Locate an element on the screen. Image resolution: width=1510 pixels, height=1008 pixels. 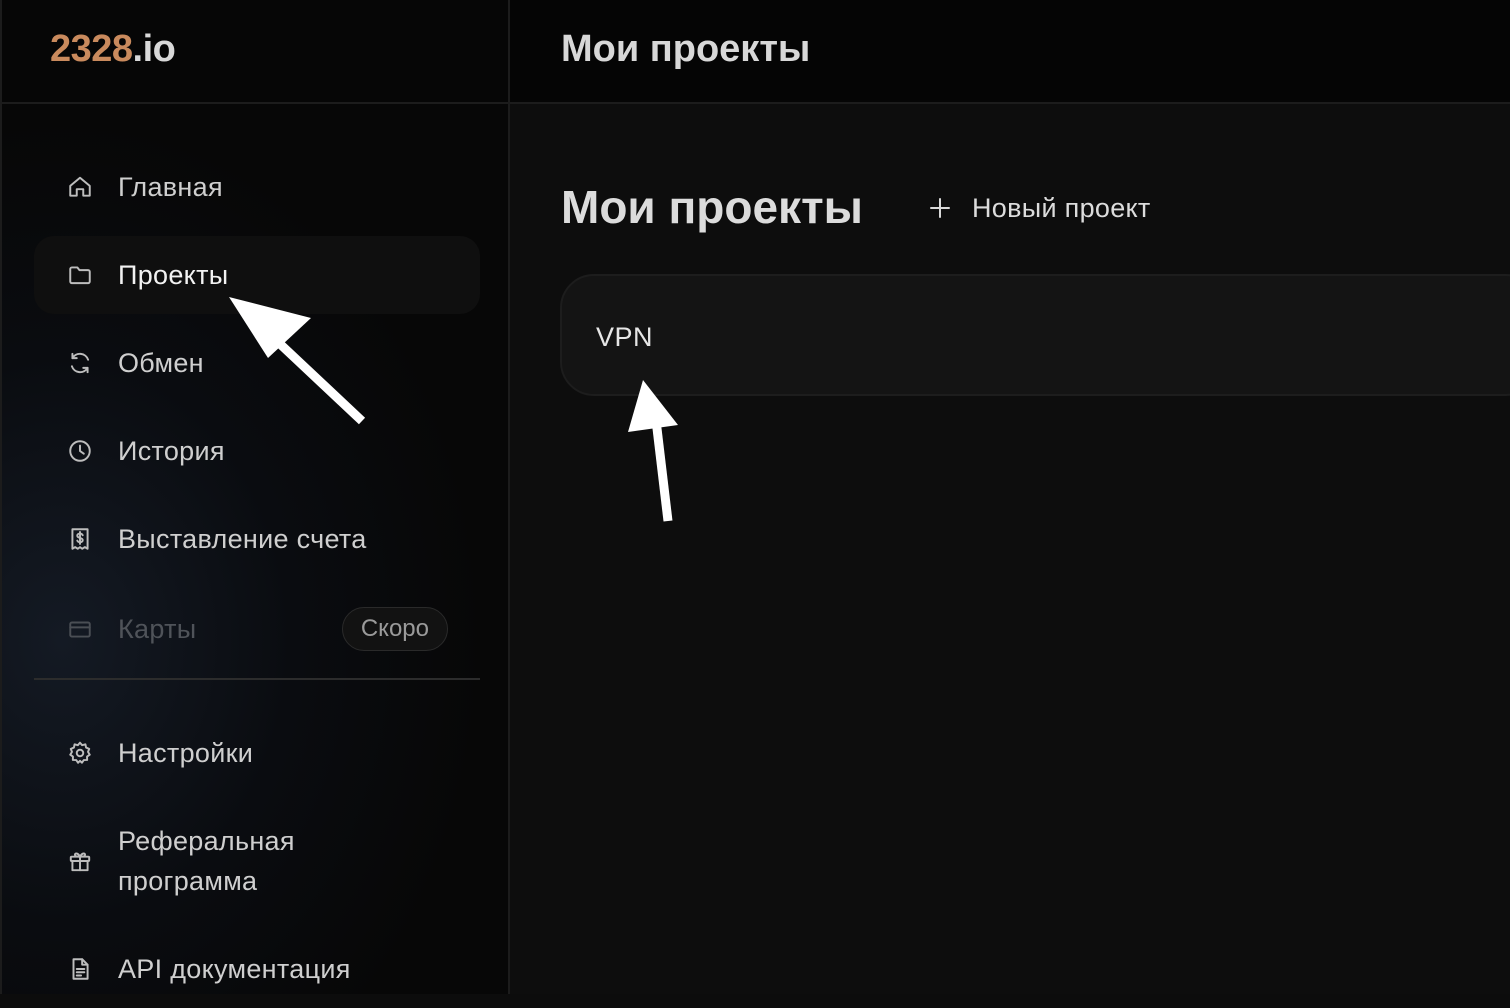
refresh-icon is located at coordinates (80, 363).